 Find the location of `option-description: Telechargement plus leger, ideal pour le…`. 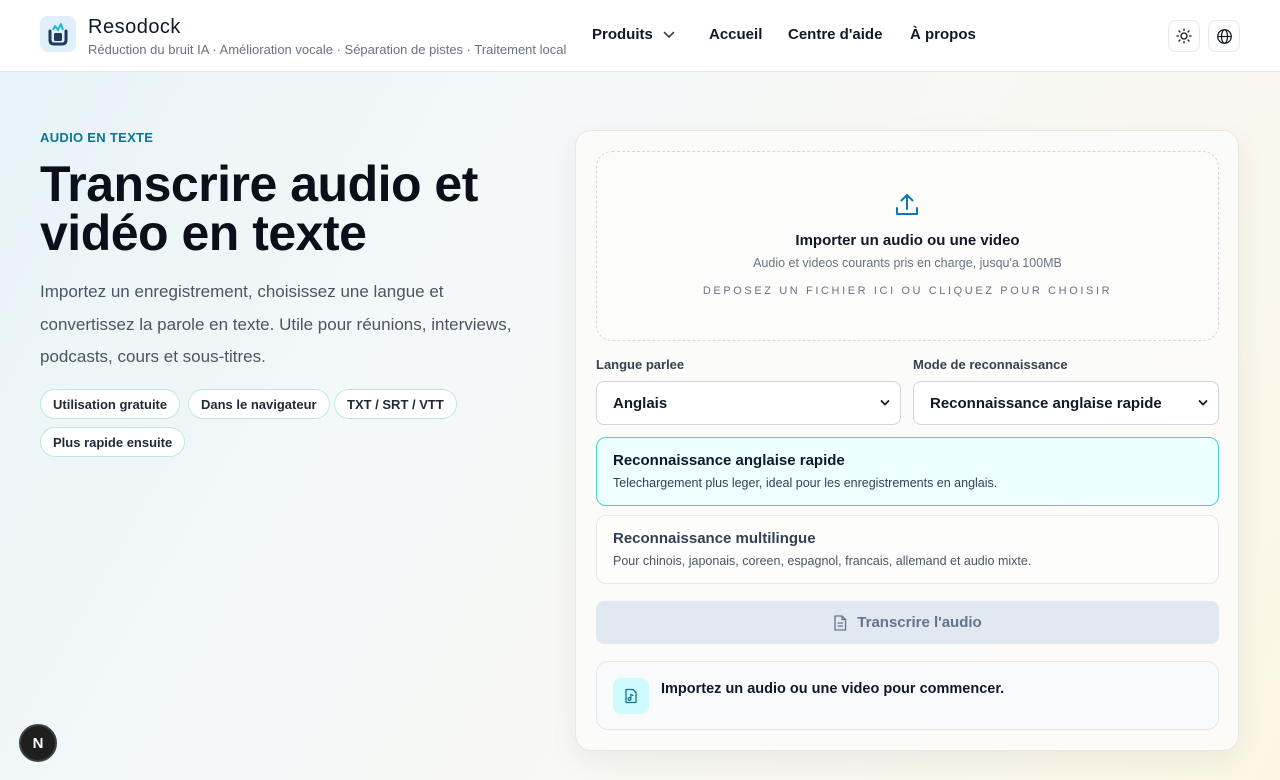

option-description: Telechargement plus leger, ideal pour le… is located at coordinates (805, 483).